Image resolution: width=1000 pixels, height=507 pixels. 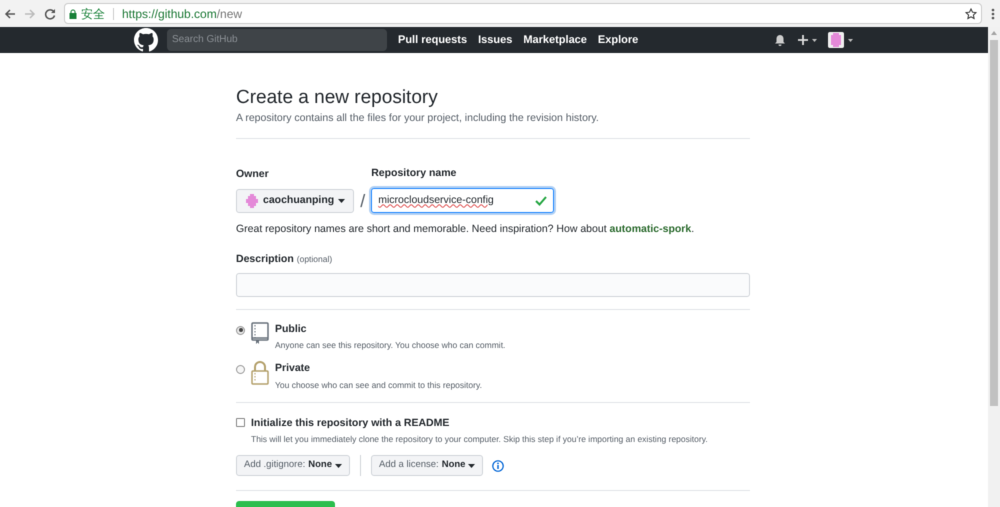 I want to click on url-path: /new, so click(x=229, y=14).